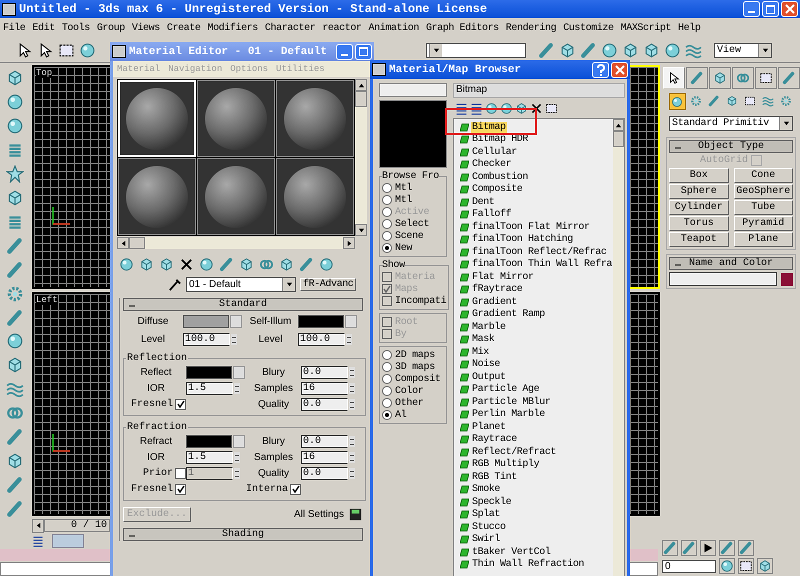  Describe the element at coordinates (743, 50) in the screenshot. I see `view-dropdown: View` at that location.